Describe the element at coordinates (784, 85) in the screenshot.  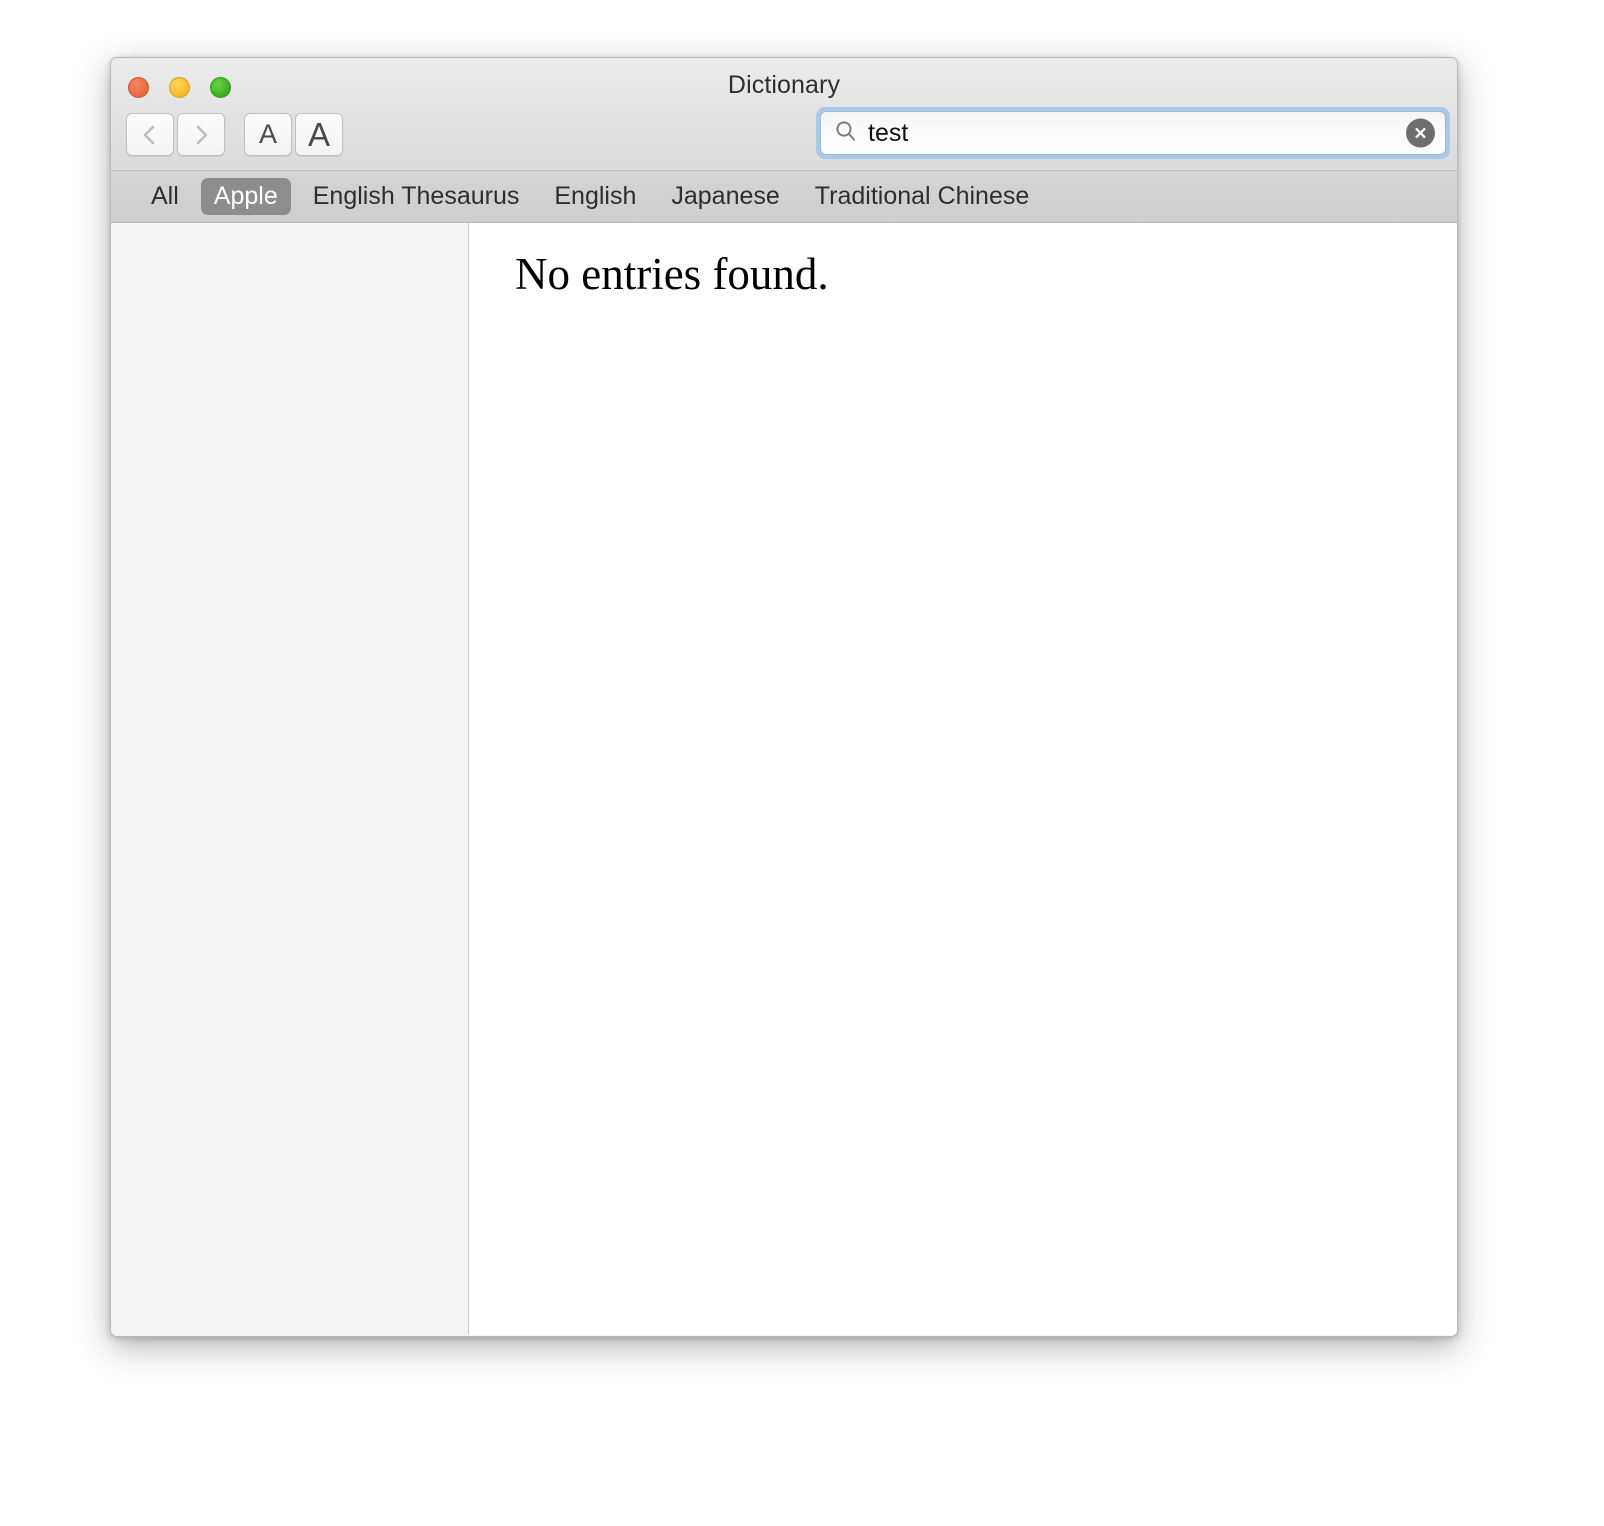
I see `window-title: Dictionary` at that location.